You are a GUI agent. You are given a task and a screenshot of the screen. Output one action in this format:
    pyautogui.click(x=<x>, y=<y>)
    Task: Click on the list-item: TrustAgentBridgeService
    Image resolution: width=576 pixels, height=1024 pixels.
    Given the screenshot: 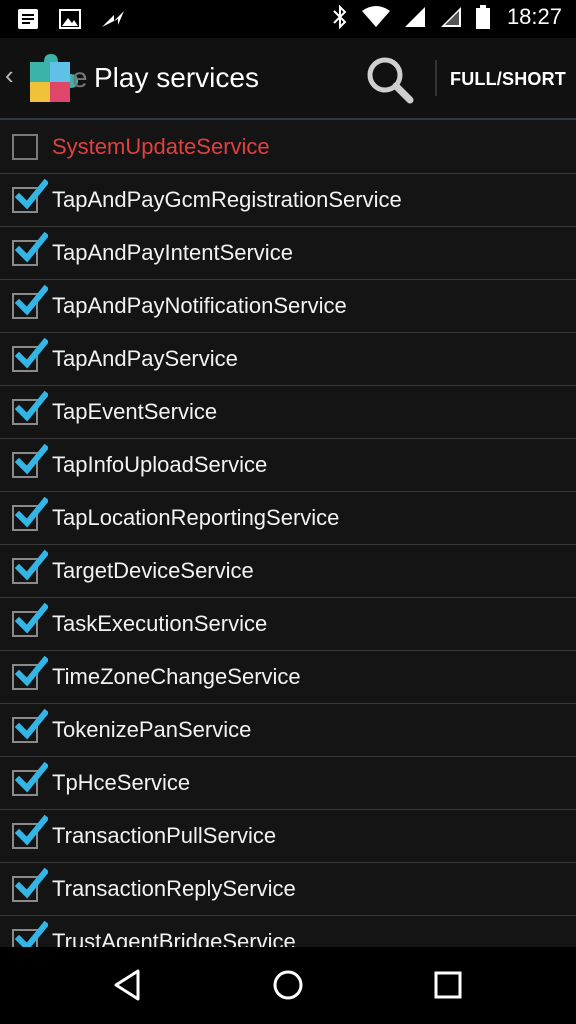 What is the action you would take?
    pyautogui.click(x=288, y=931)
    